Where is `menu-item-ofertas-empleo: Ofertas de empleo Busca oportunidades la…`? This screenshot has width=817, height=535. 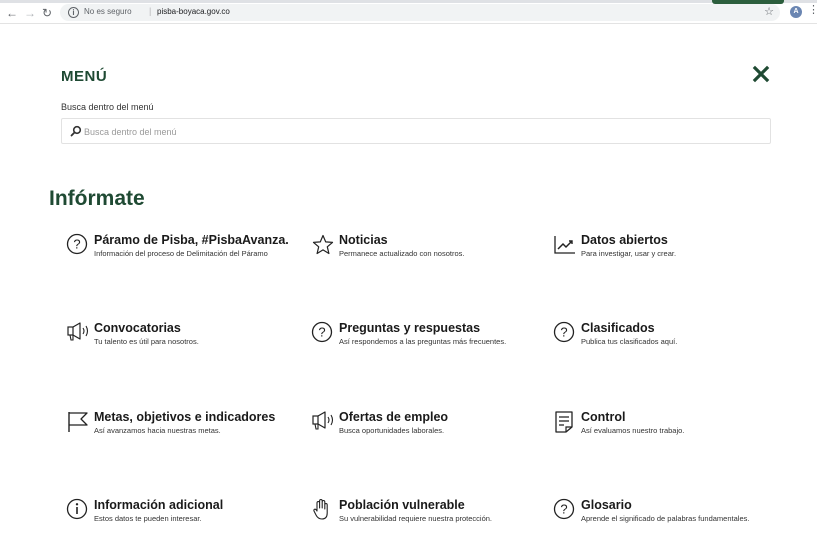 menu-item-ofertas-empleo: Ofertas de empleo Busca oportunidades la… is located at coordinates (433, 434).